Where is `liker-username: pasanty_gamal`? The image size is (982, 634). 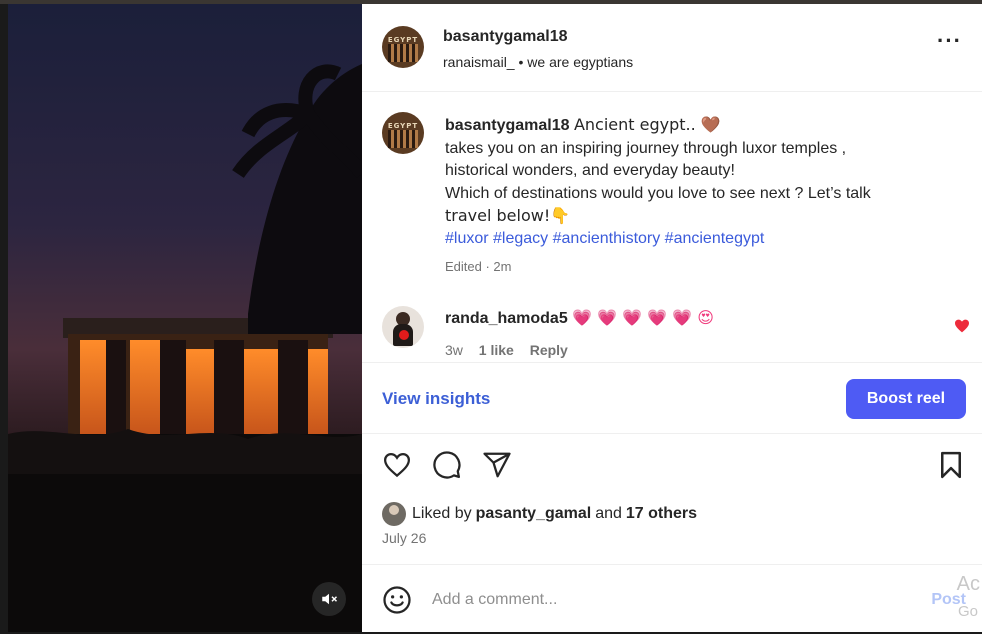
liker-username: pasanty_gamal is located at coordinates (534, 514).